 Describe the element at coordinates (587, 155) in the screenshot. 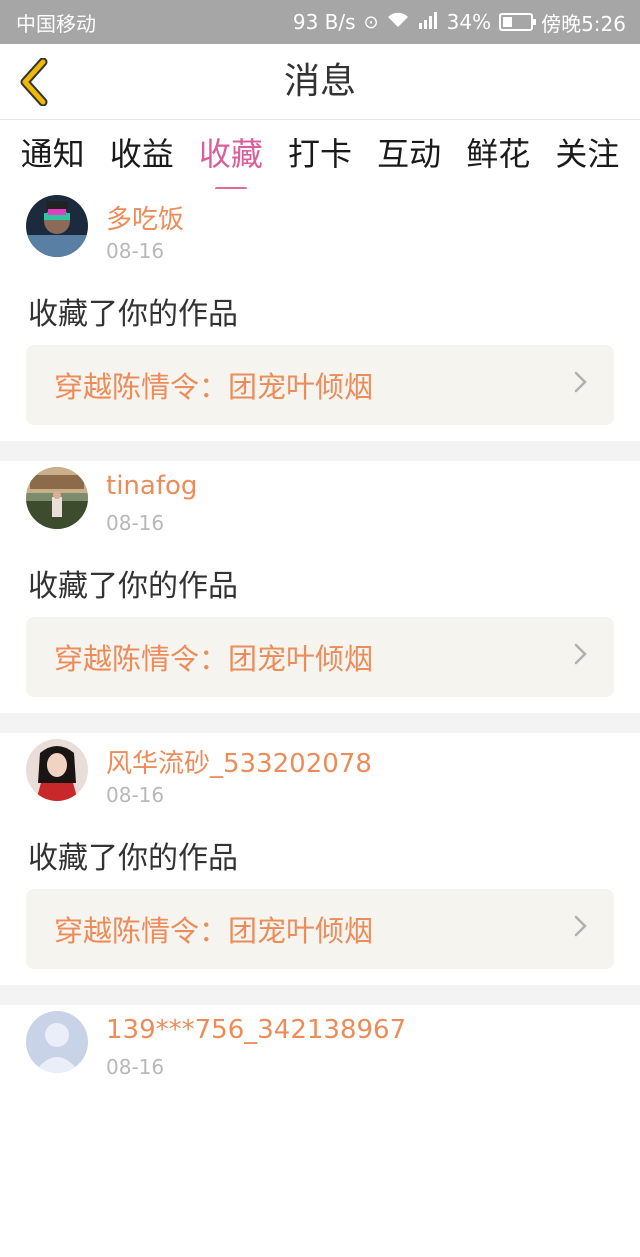

I see `tab-6: 关注` at that location.